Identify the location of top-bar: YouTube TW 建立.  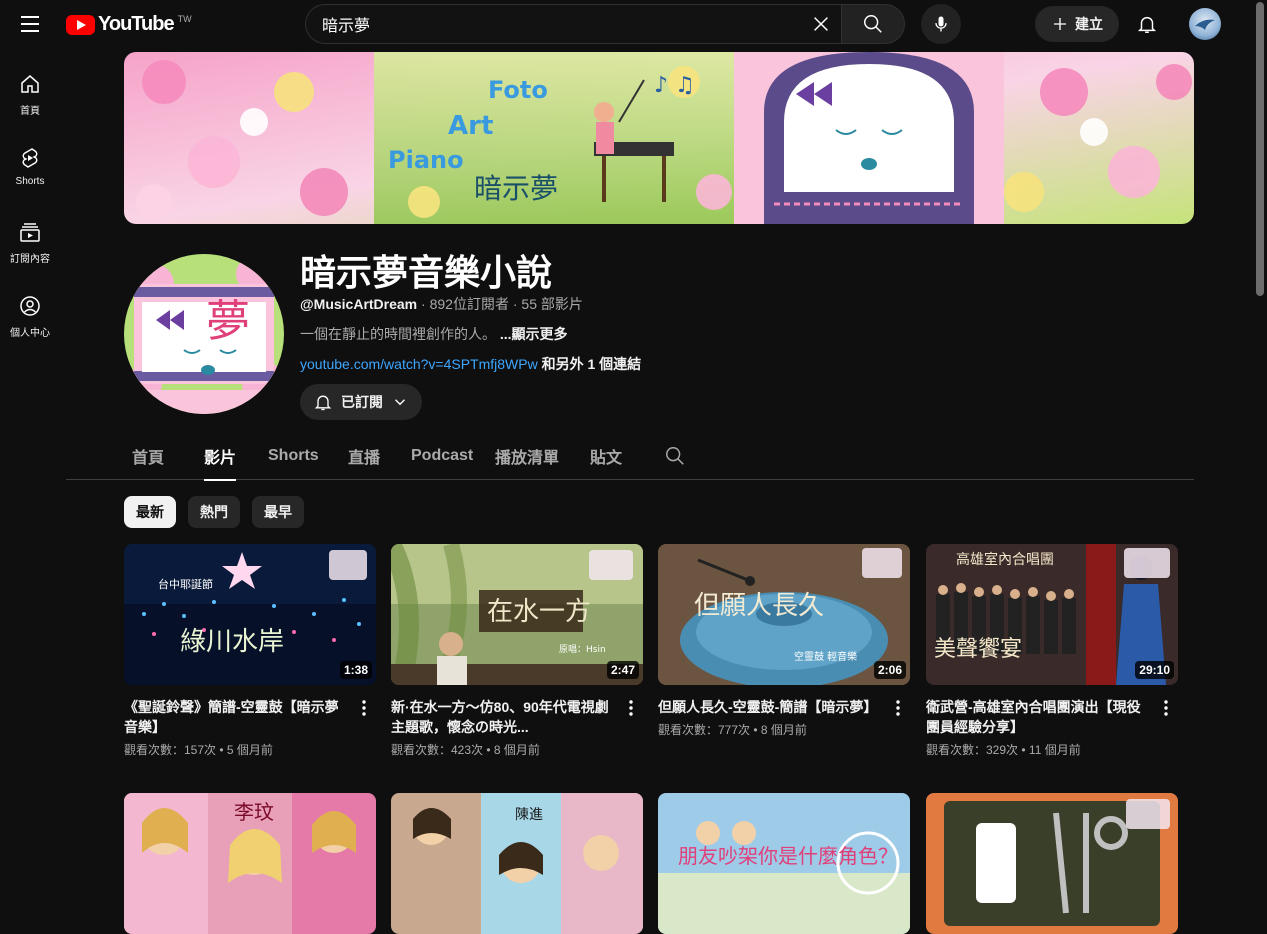
(633, 24).